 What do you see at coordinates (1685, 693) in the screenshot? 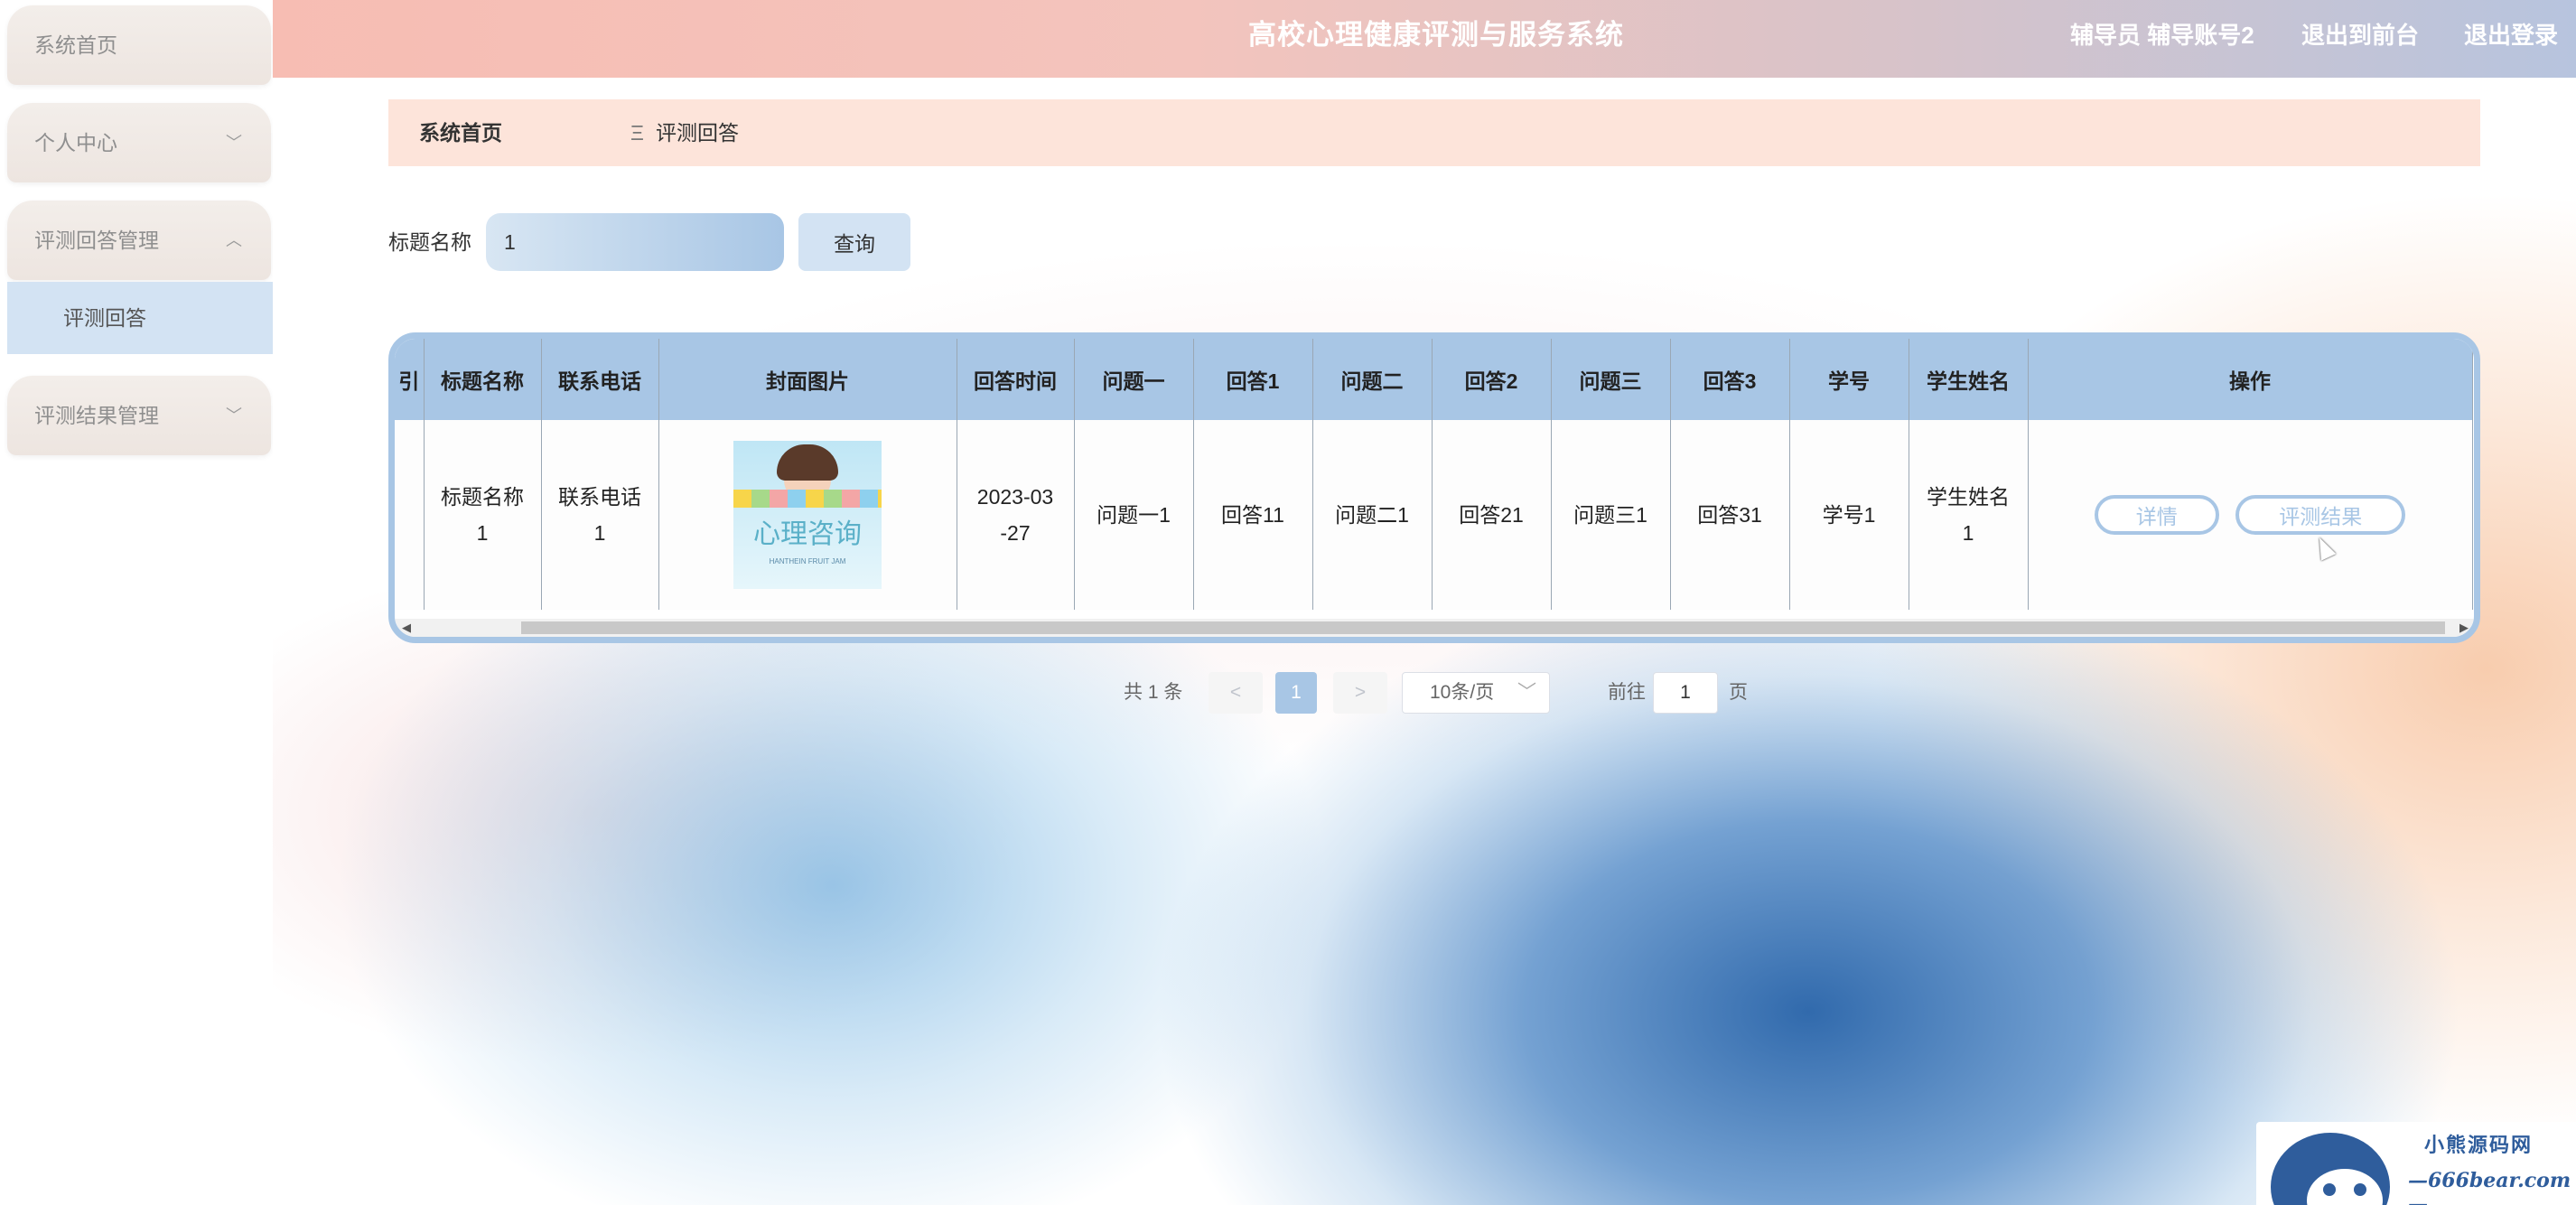
I see `goto-page-input: 1` at bounding box center [1685, 693].